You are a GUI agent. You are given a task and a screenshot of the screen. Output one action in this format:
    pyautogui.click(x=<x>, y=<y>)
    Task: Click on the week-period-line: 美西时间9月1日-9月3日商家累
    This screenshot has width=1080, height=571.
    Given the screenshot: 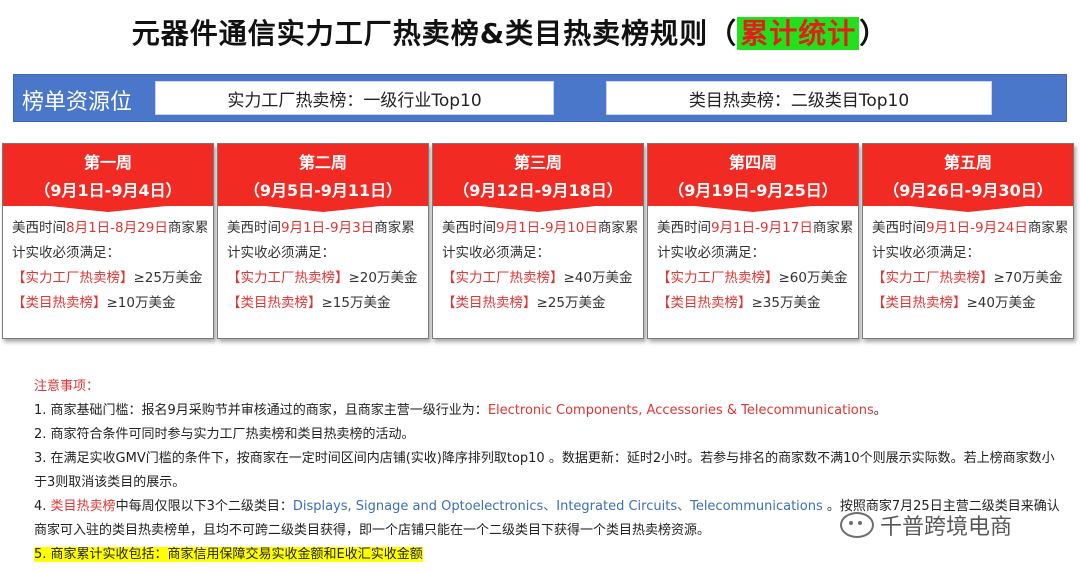 What is the action you would take?
    pyautogui.click(x=321, y=228)
    